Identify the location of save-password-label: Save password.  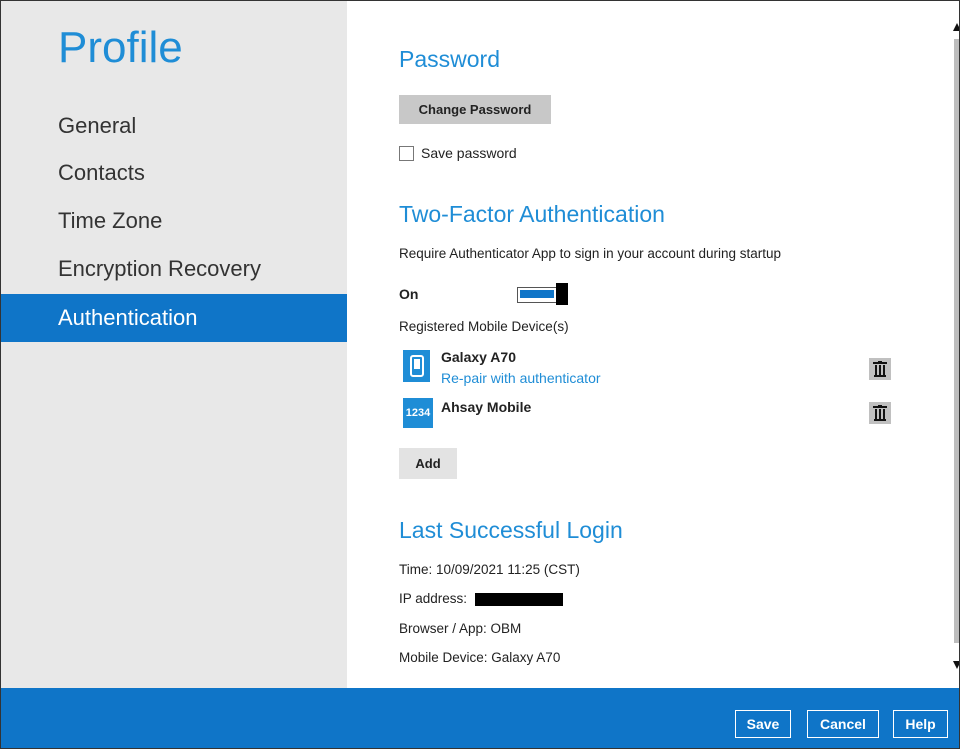
(469, 153).